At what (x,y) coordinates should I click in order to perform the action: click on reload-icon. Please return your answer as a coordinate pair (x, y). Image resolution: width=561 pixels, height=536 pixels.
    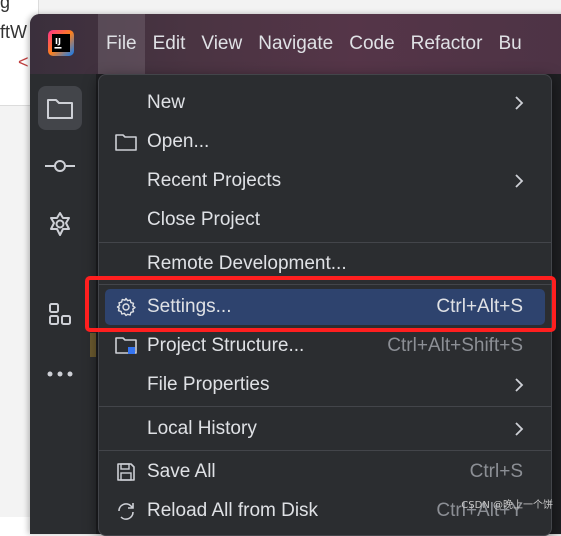
    Looking at the image, I should click on (126, 511).